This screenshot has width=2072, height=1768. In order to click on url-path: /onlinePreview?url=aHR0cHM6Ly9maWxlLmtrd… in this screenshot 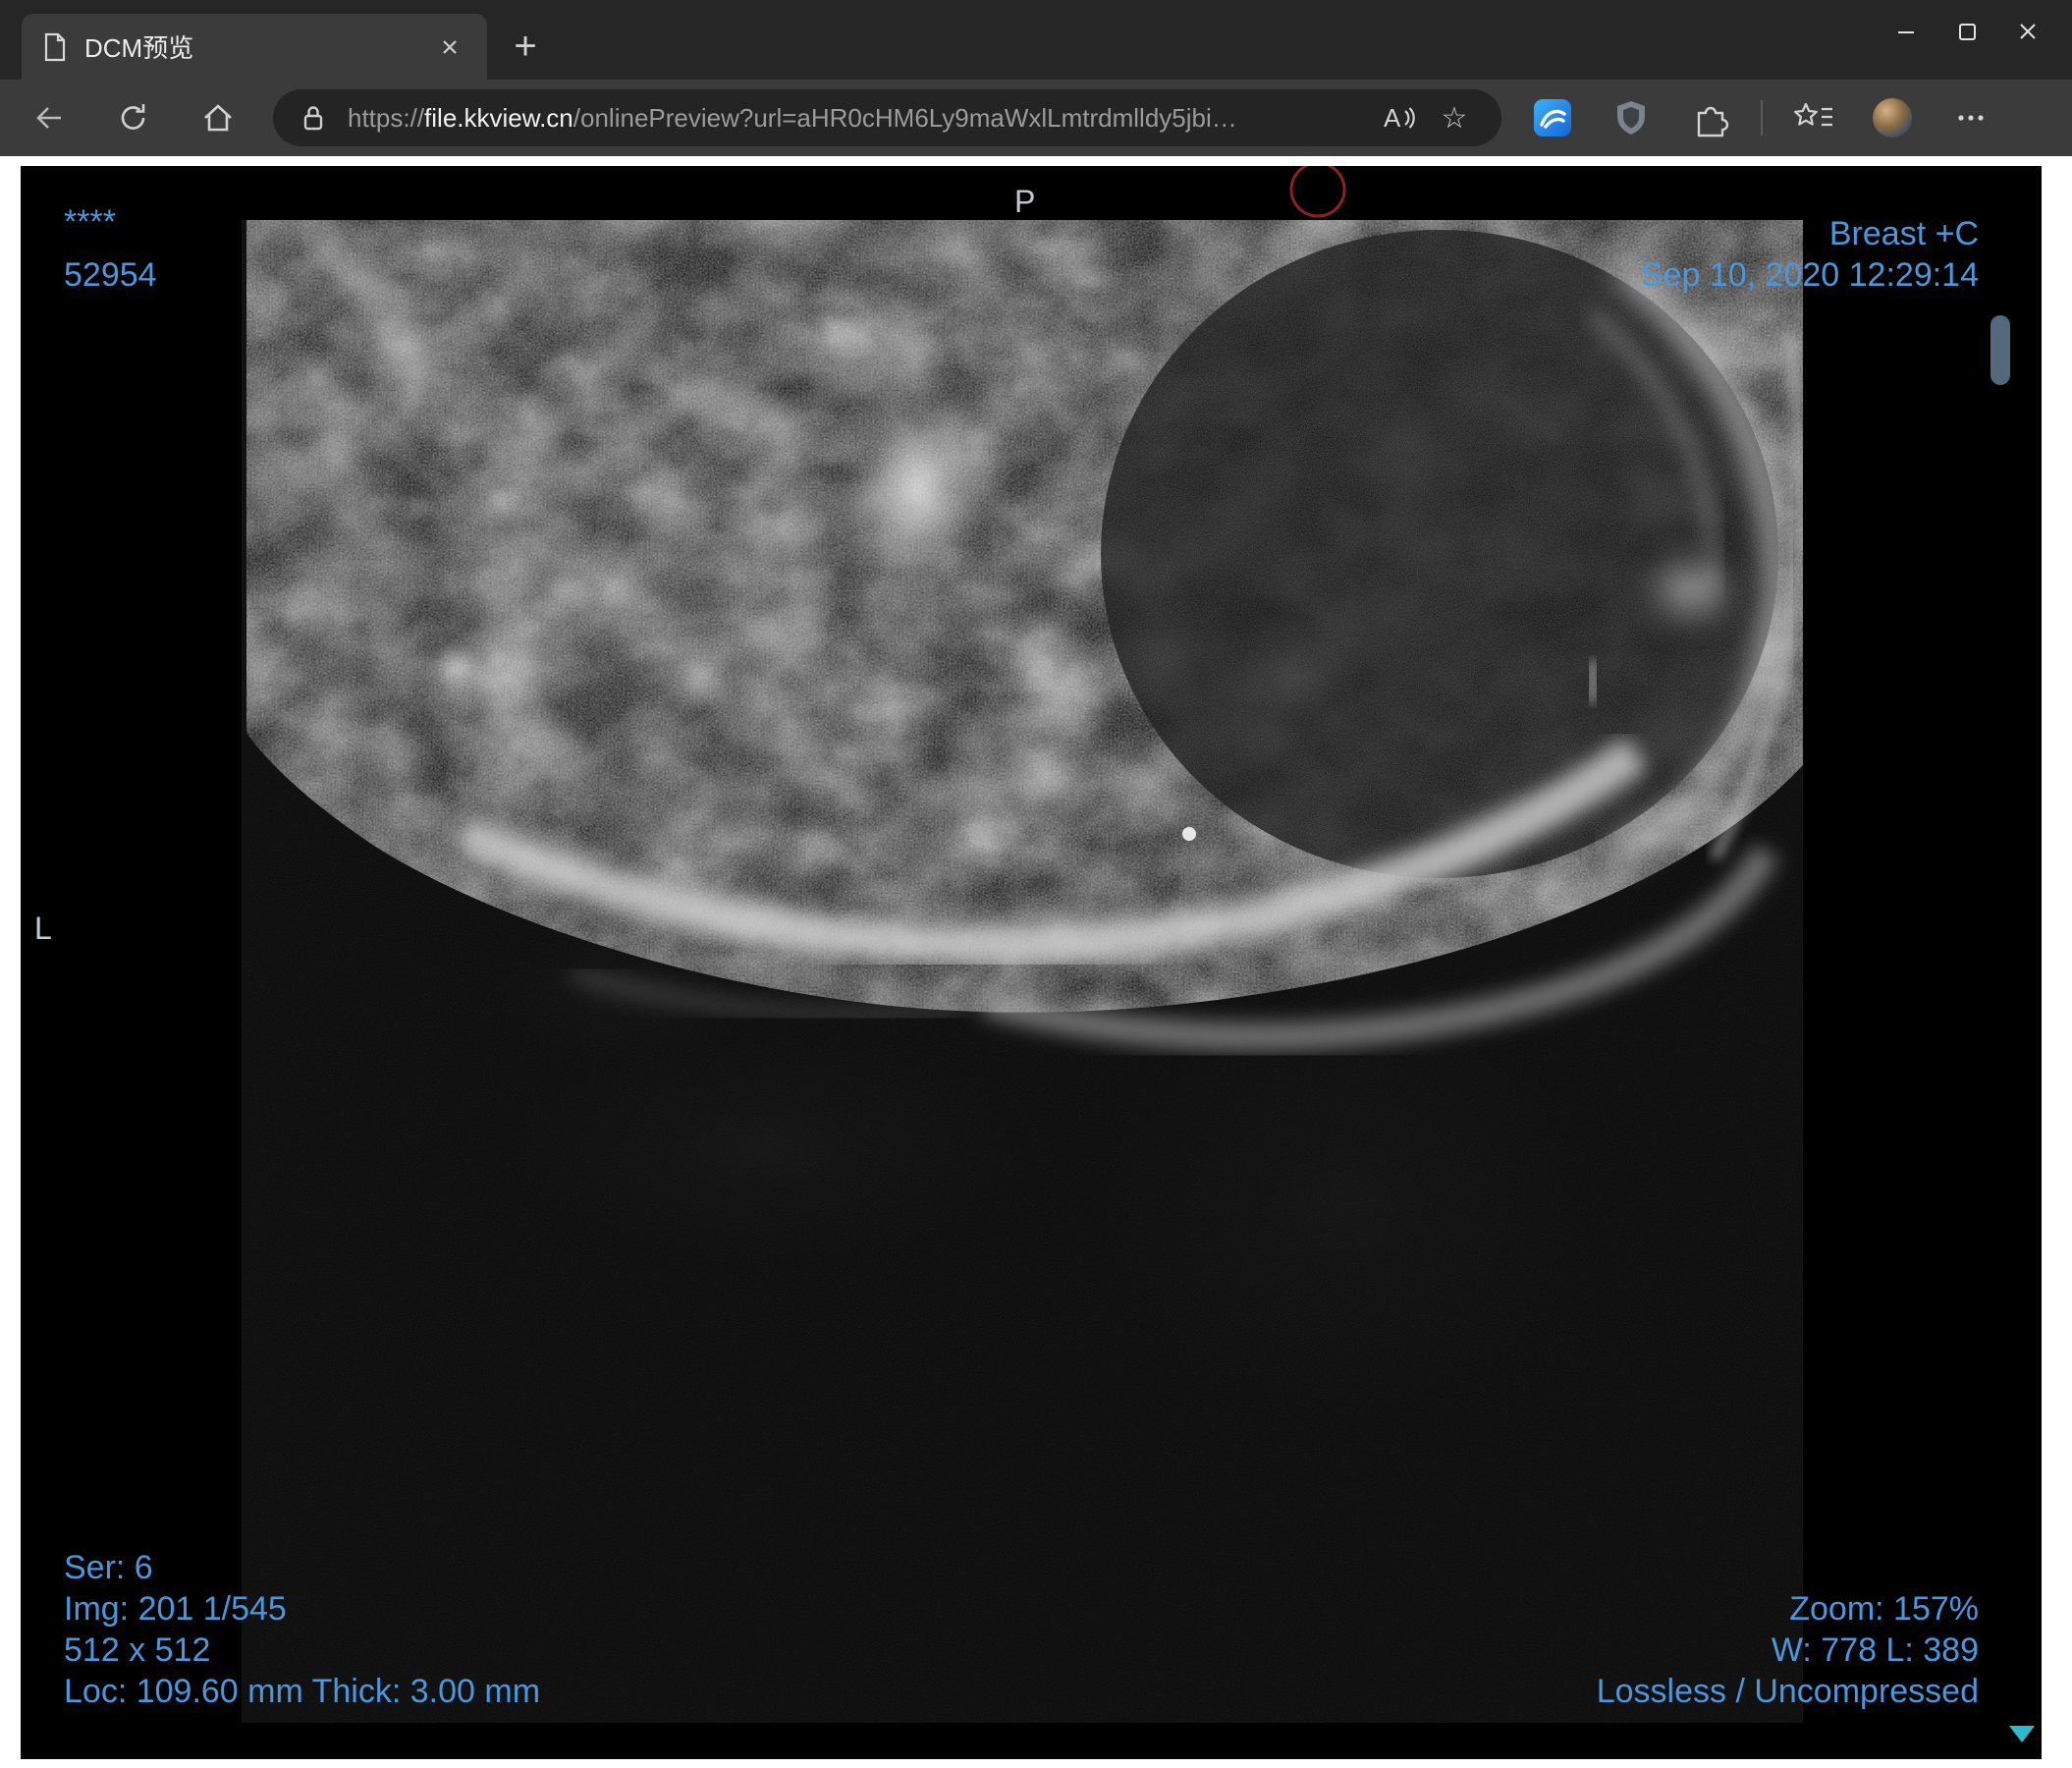, I will do `click(905, 117)`.